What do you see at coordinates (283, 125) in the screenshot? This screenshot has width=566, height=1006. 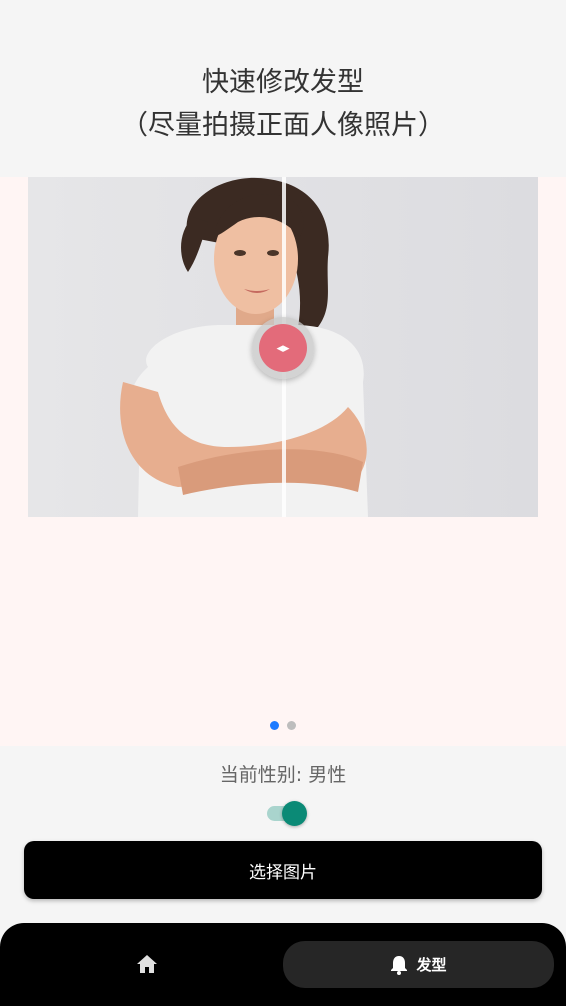 I see `page-subtitle: （尽量拍摄正面人像照片）` at bounding box center [283, 125].